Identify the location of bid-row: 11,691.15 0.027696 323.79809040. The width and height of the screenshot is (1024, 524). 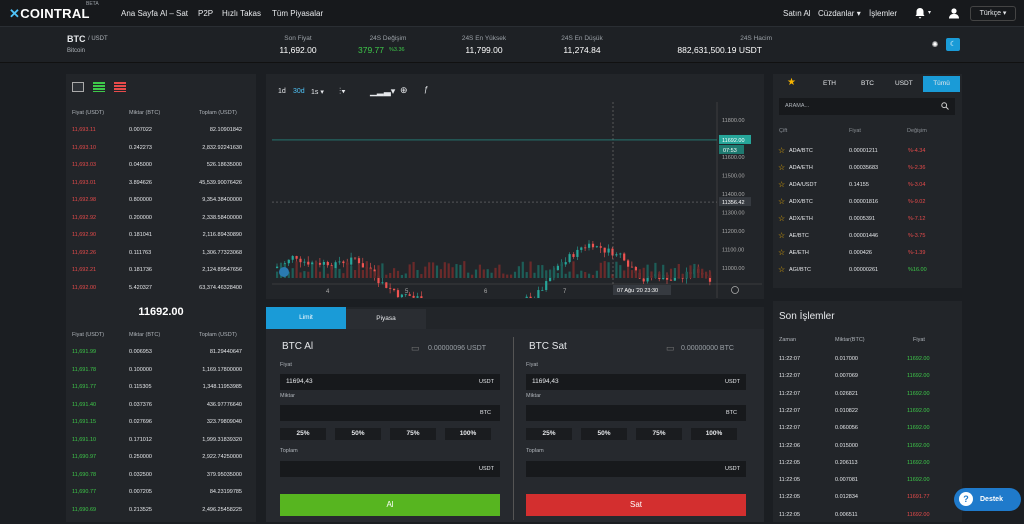
(161, 423).